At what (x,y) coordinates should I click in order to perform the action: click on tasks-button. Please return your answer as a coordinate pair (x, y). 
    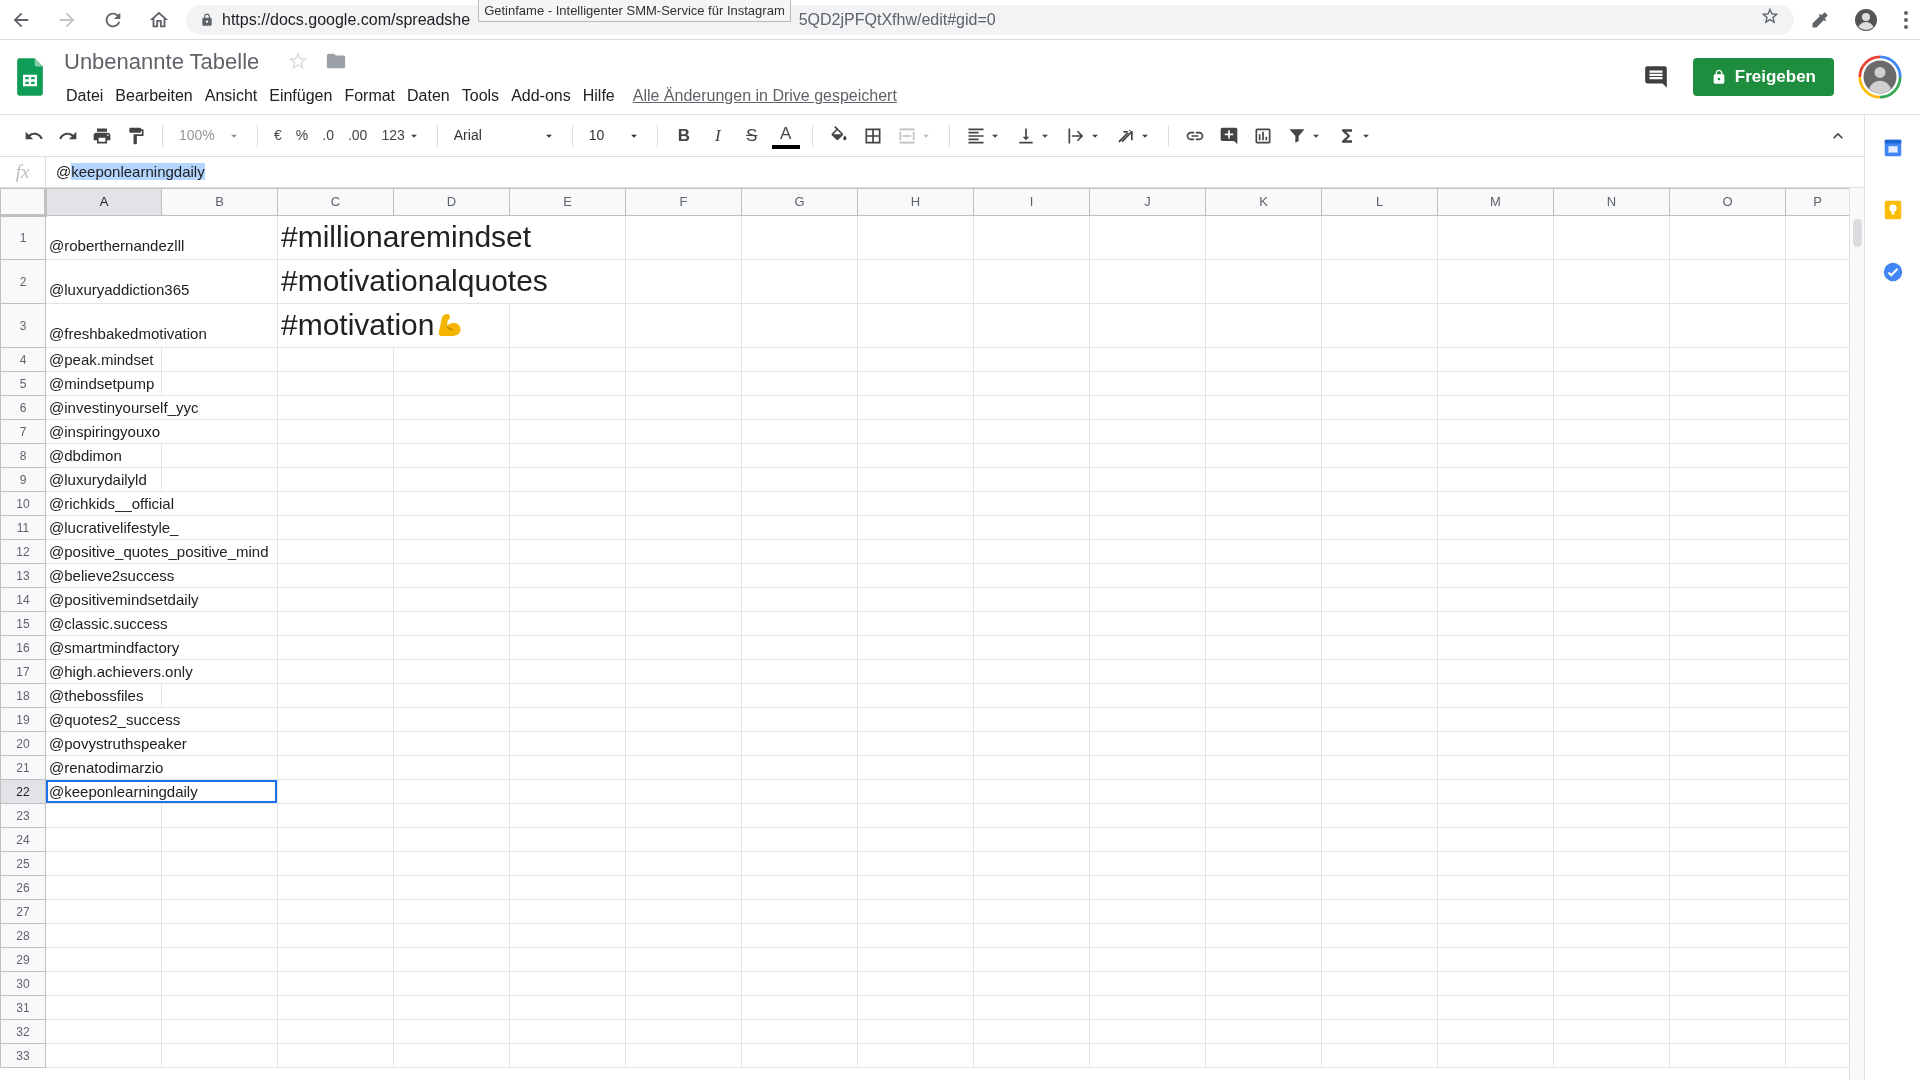
    Looking at the image, I should click on (1892, 272).